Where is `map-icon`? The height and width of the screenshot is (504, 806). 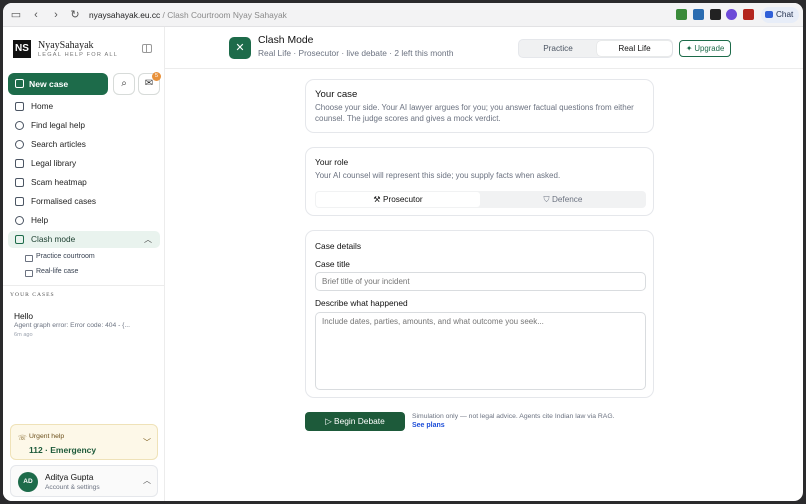 map-icon is located at coordinates (19, 182).